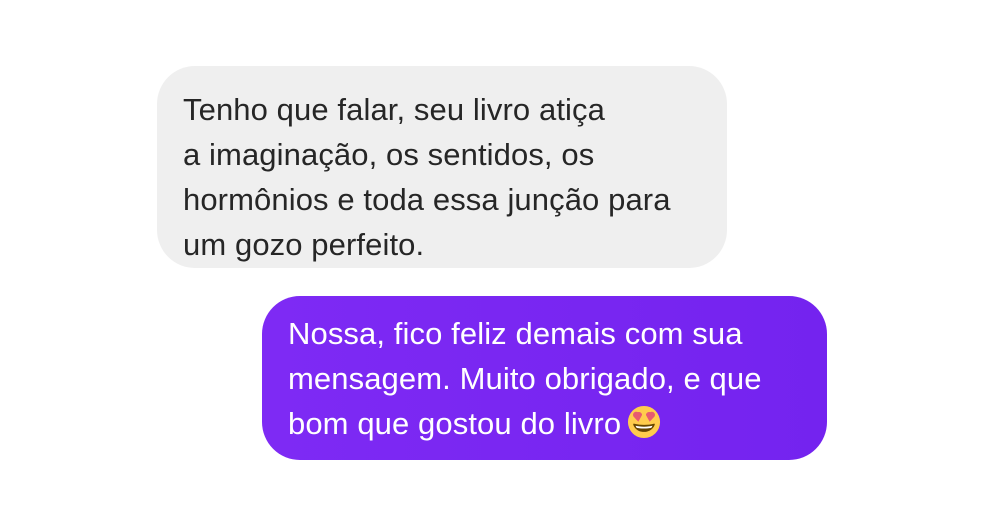  Describe the element at coordinates (455, 423) in the screenshot. I see `message-text: bom que gostou do livro` at that location.